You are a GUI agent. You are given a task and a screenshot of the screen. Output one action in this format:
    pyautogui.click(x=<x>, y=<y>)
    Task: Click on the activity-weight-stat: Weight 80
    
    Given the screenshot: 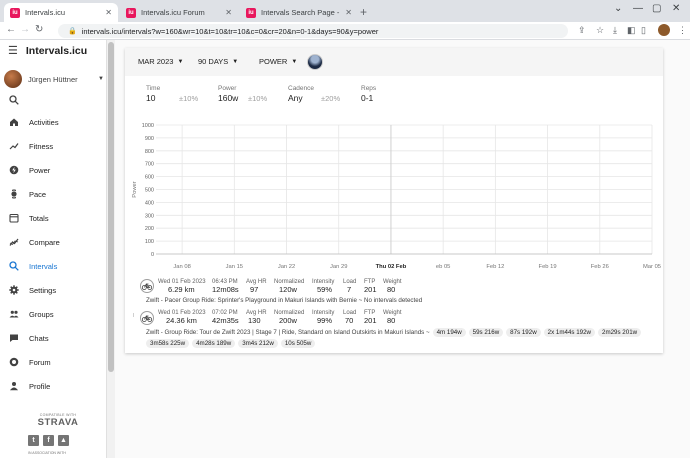 What is the action you would take?
    pyautogui.click(x=398, y=286)
    